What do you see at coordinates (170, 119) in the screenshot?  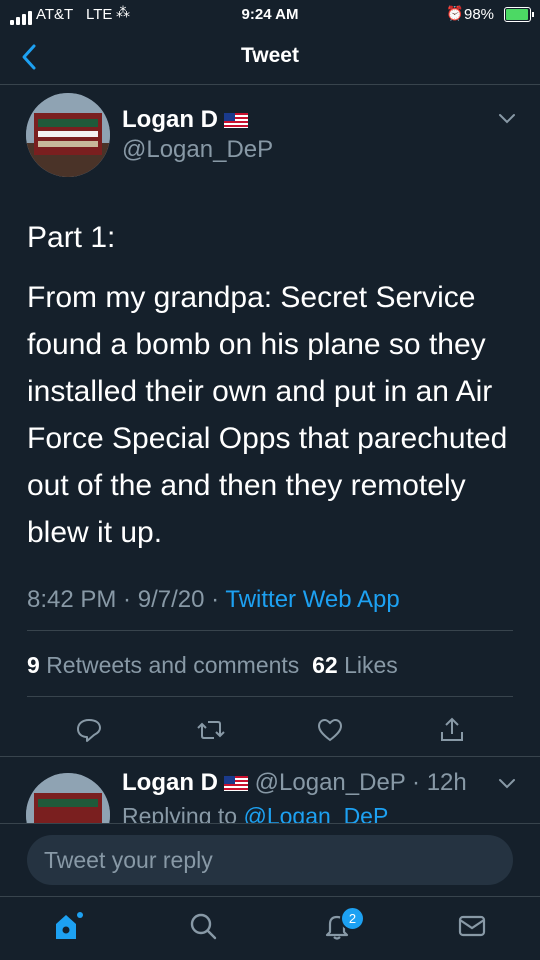 I see `author-name-text: Logan D` at bounding box center [170, 119].